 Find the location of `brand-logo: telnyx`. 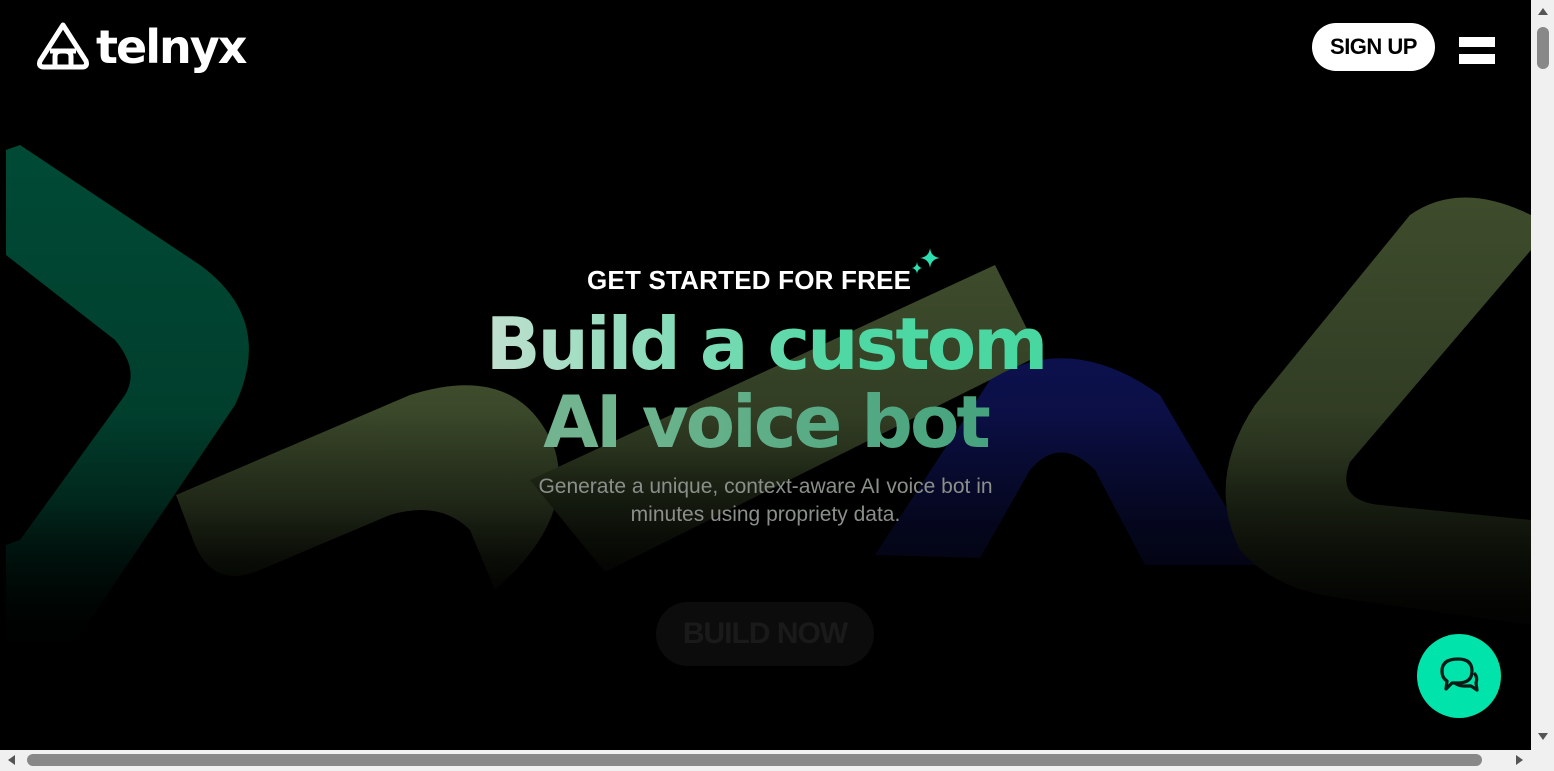

brand-logo: telnyx is located at coordinates (141, 47).